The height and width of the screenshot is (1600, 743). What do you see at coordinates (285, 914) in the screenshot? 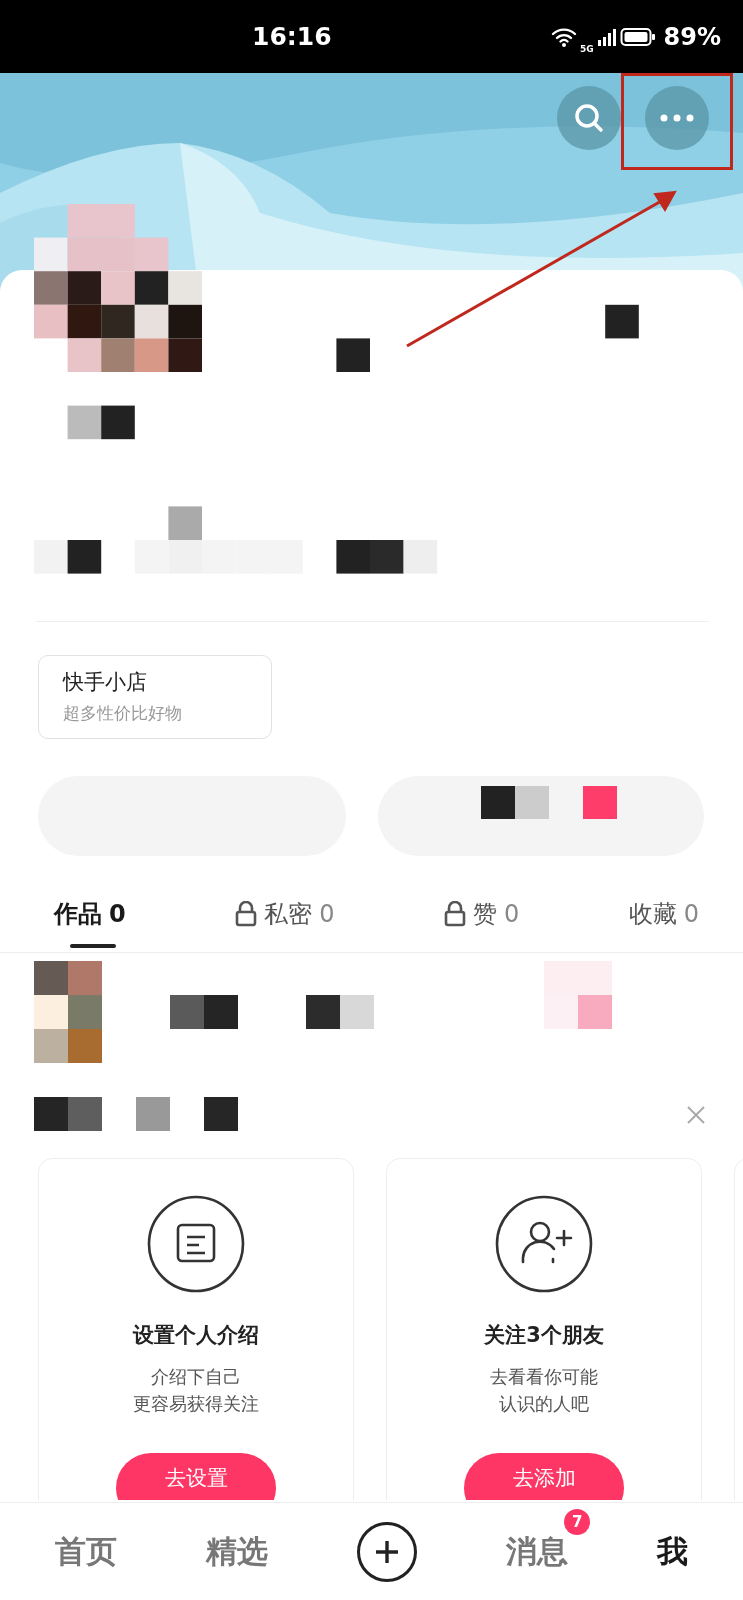
I see `profile-tab: 私密 0` at bounding box center [285, 914].